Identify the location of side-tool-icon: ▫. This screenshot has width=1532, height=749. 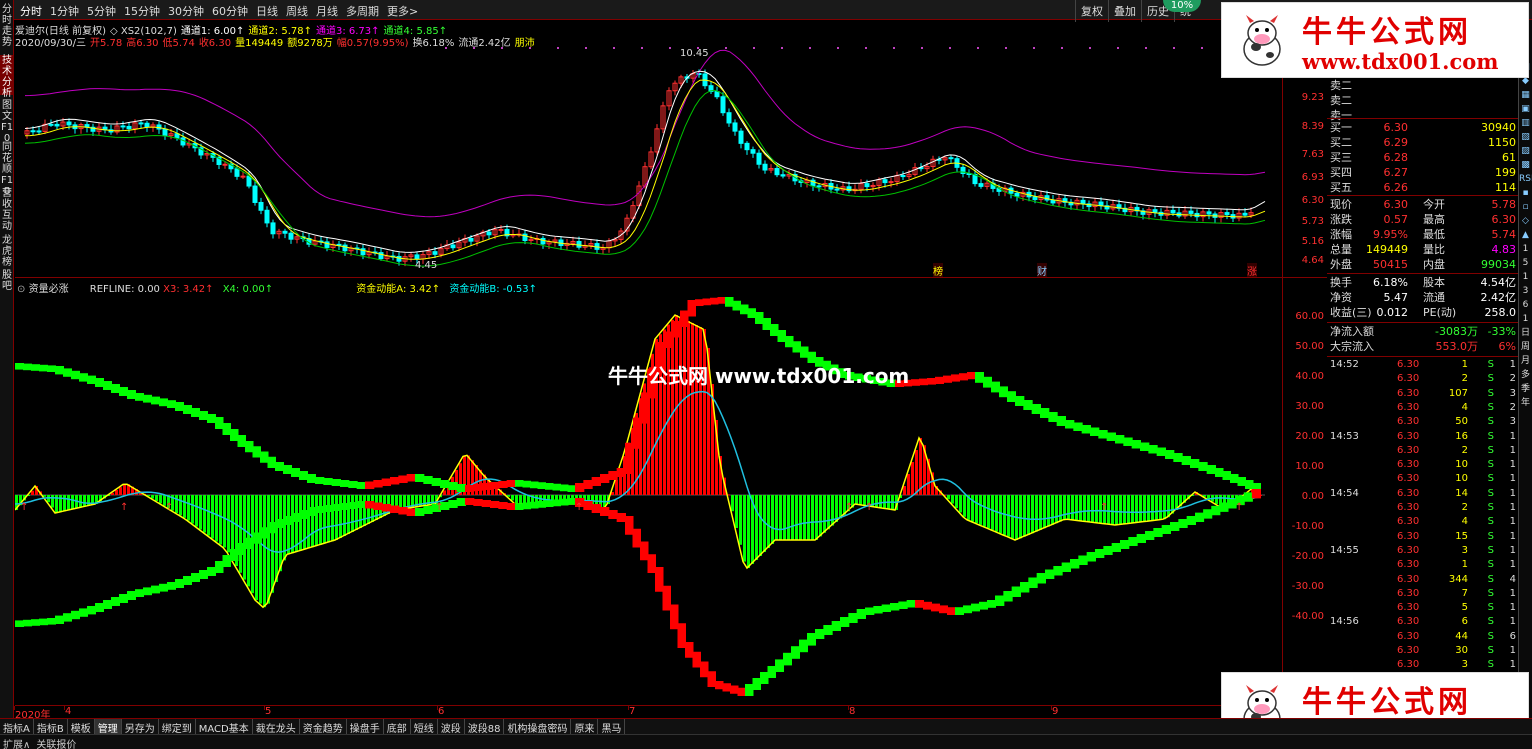
(1525, 207).